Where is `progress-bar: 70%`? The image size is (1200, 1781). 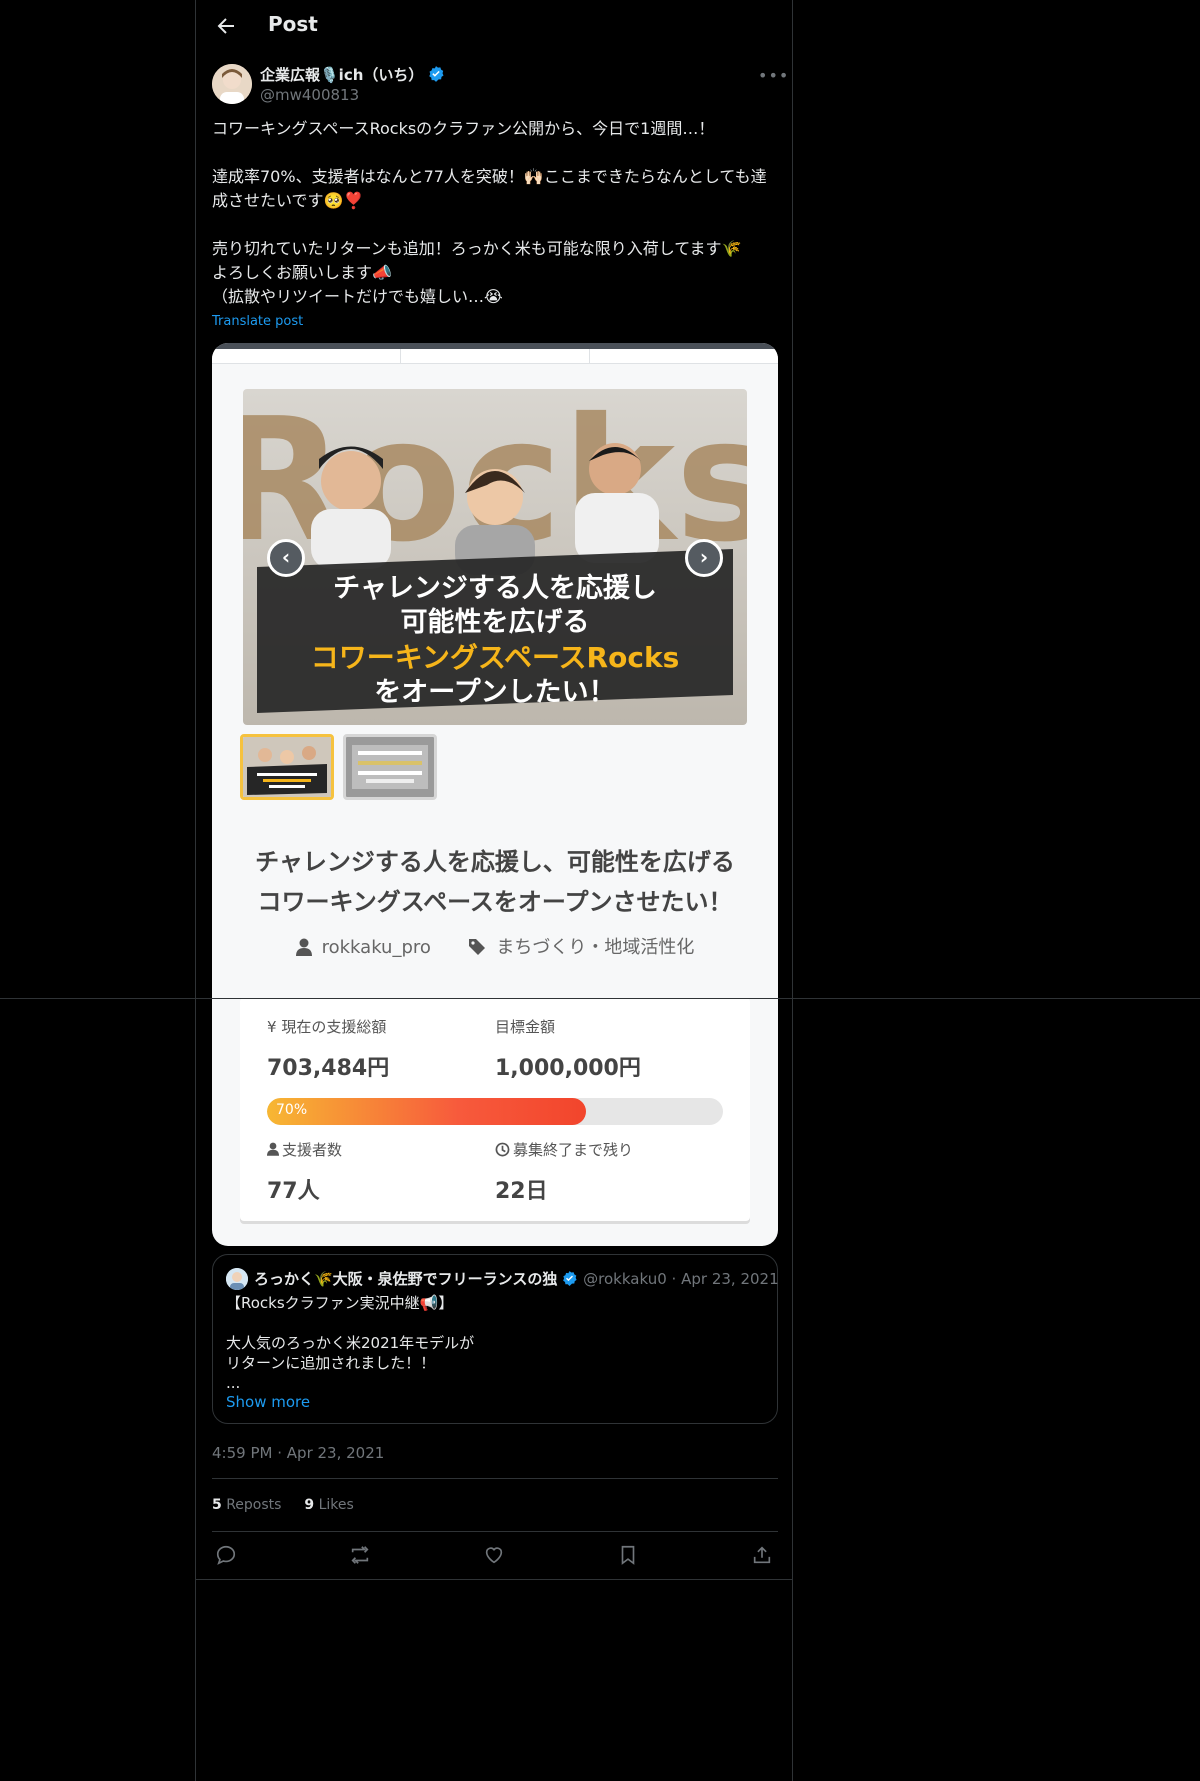
progress-bar: 70% is located at coordinates (495, 1111).